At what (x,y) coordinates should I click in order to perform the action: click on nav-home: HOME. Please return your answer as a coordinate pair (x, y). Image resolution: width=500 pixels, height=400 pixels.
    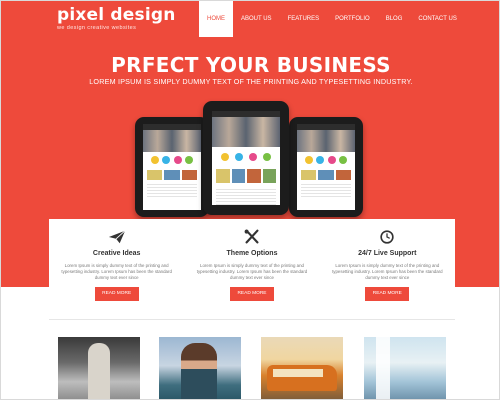
    Looking at the image, I should click on (216, 19).